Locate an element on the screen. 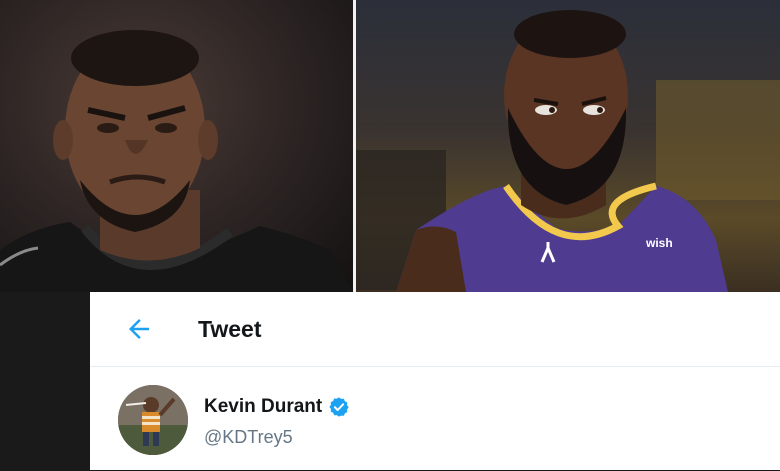  tweet-header: Tweet is located at coordinates (435, 329).